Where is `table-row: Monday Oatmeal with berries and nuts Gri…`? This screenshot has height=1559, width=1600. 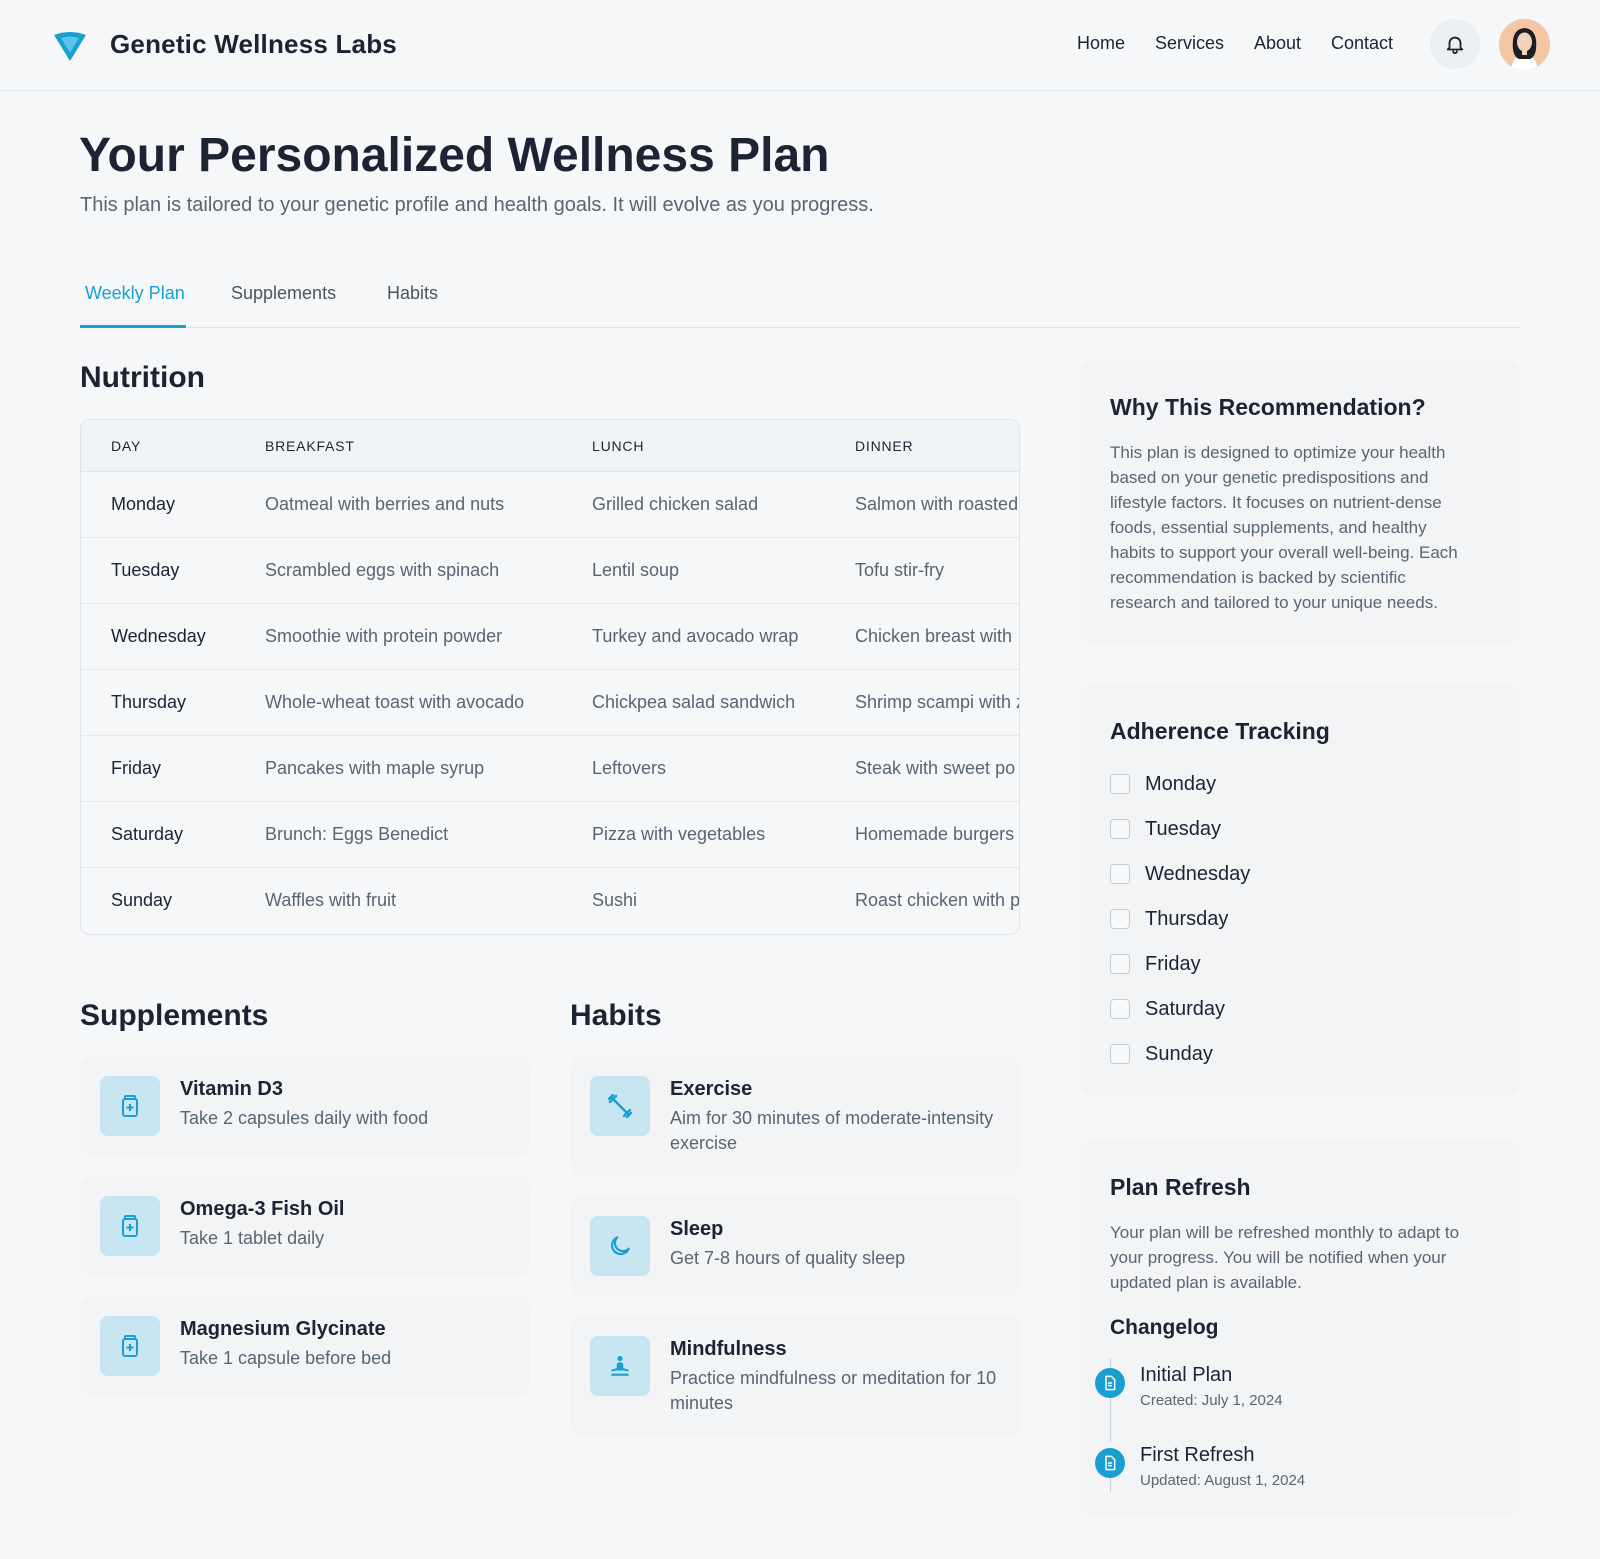 table-row: Monday Oatmeal with berries and nuts Gri… is located at coordinates (550, 505).